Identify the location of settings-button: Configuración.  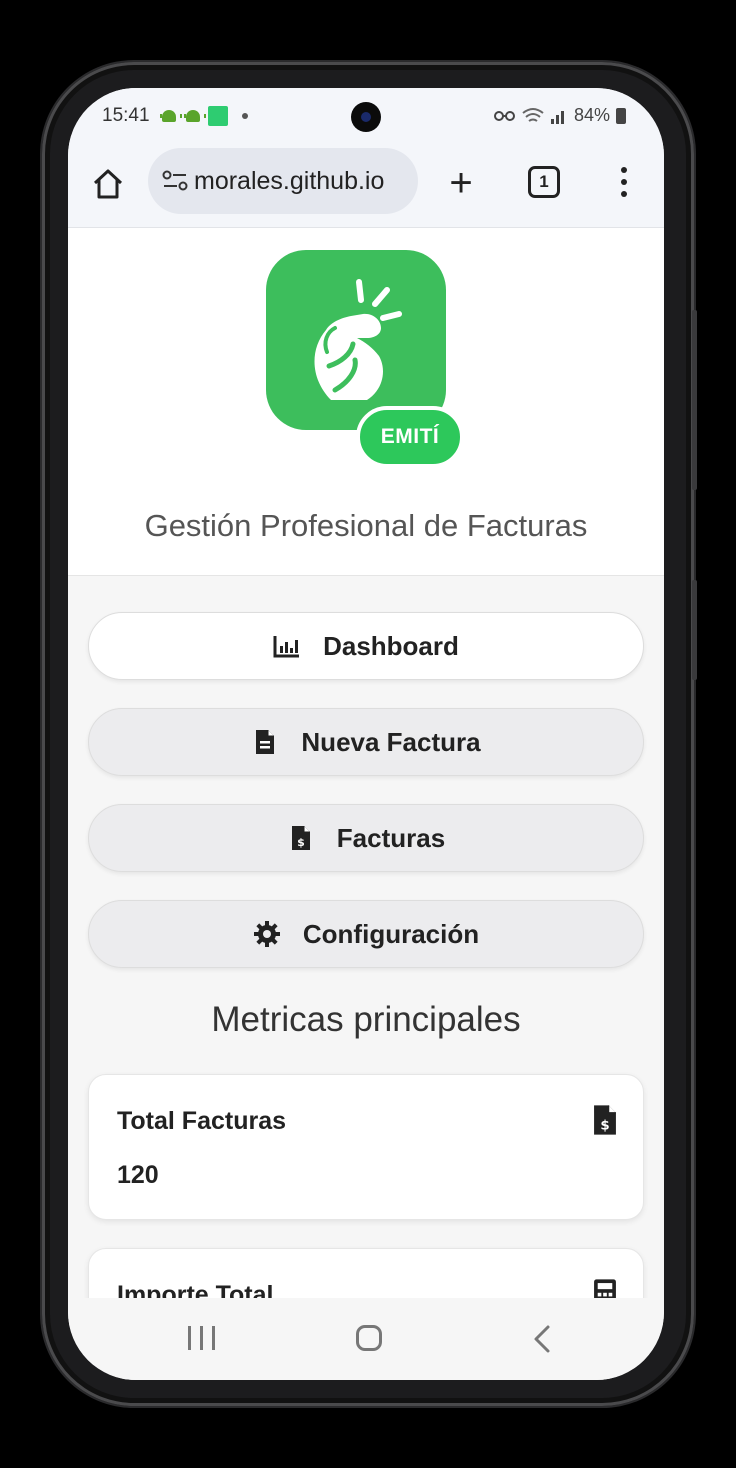
(366, 934).